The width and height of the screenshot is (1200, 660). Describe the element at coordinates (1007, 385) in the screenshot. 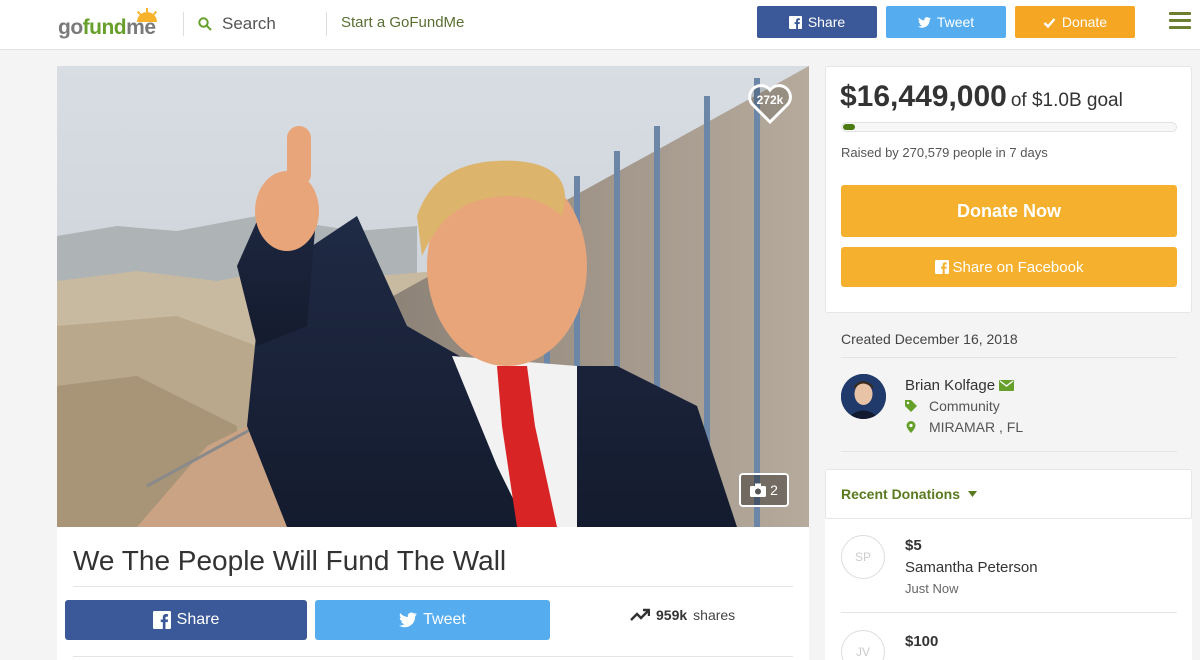

I see `envelope-icon` at that location.